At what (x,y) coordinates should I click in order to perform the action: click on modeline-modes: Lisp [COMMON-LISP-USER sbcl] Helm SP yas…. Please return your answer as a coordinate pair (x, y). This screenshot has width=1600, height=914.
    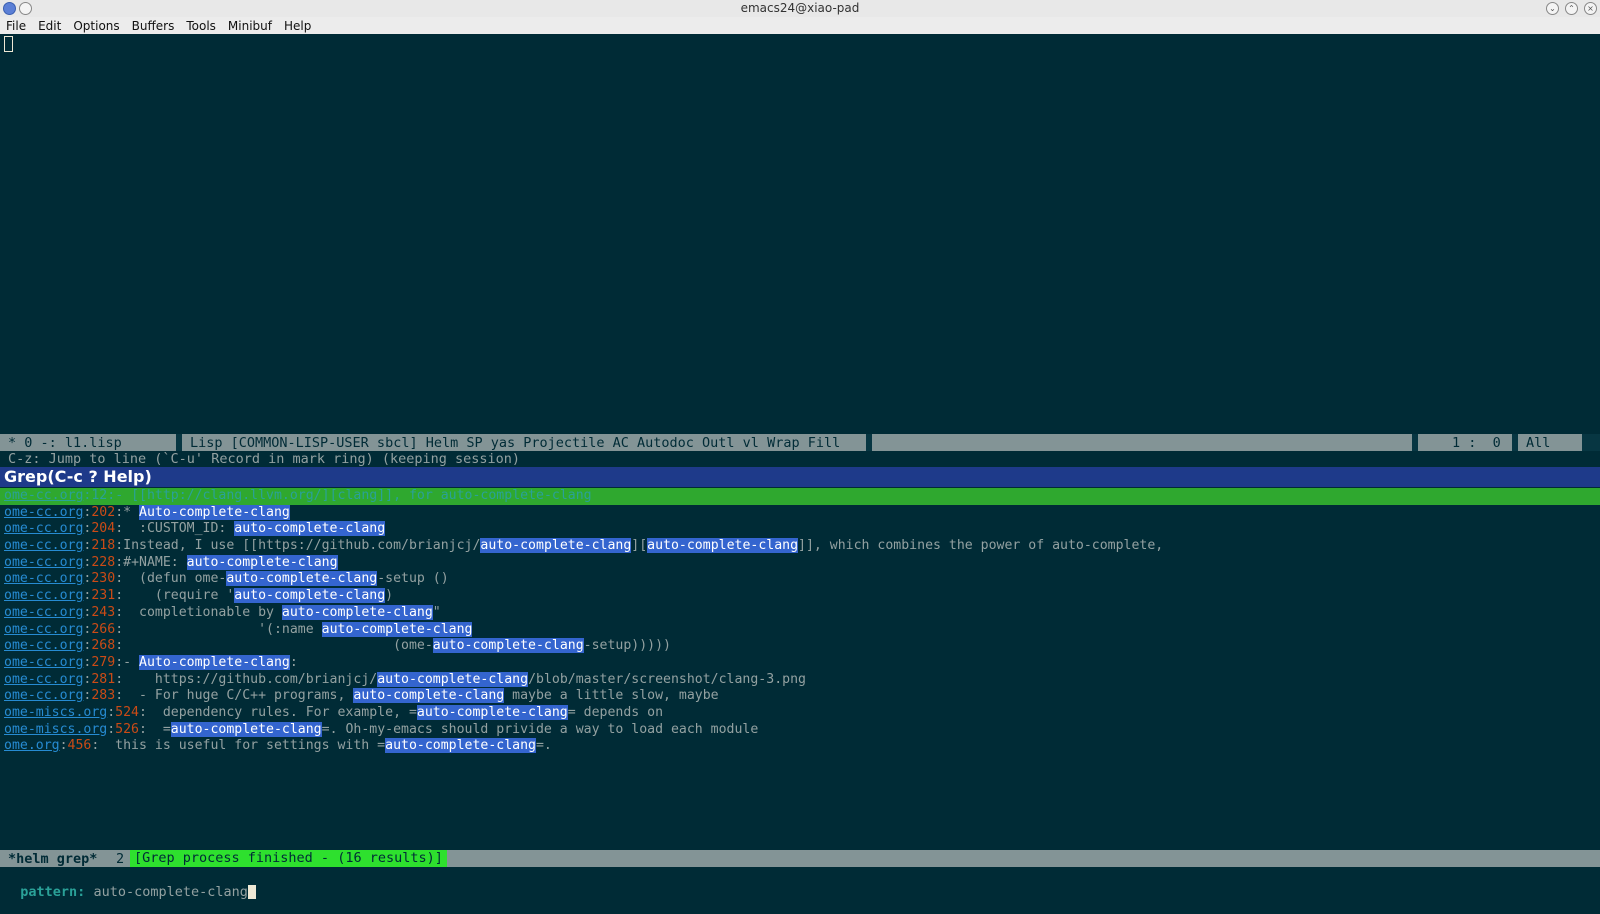
    Looking at the image, I should click on (515, 443).